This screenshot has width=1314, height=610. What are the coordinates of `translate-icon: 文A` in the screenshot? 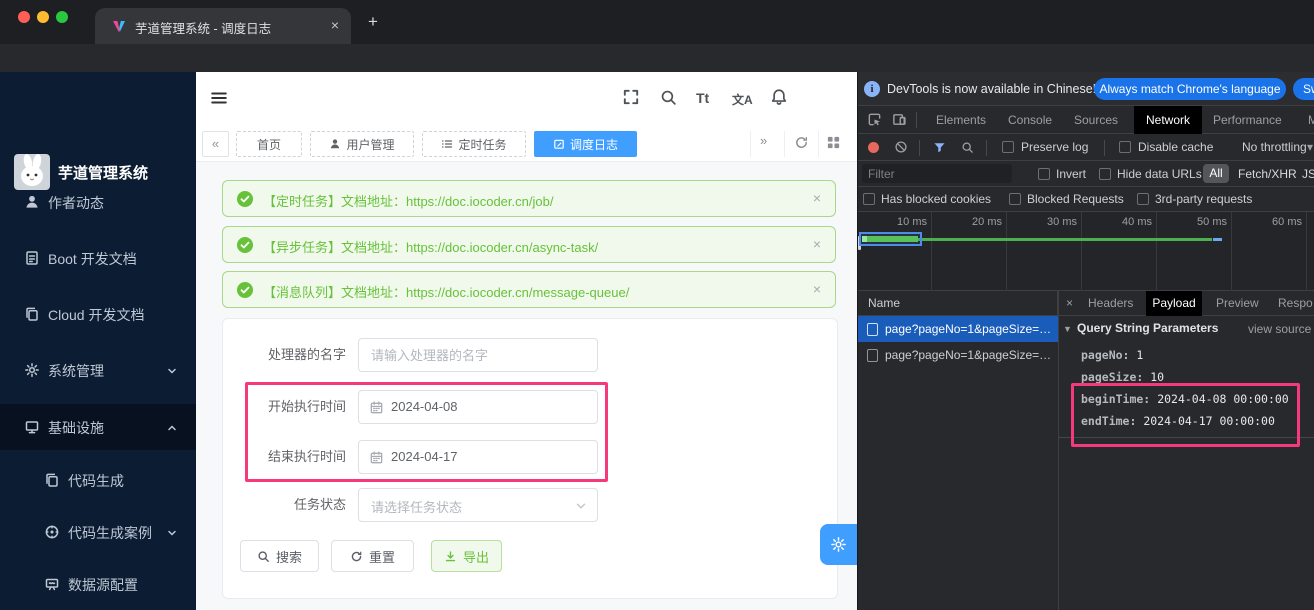 It's located at (742, 99).